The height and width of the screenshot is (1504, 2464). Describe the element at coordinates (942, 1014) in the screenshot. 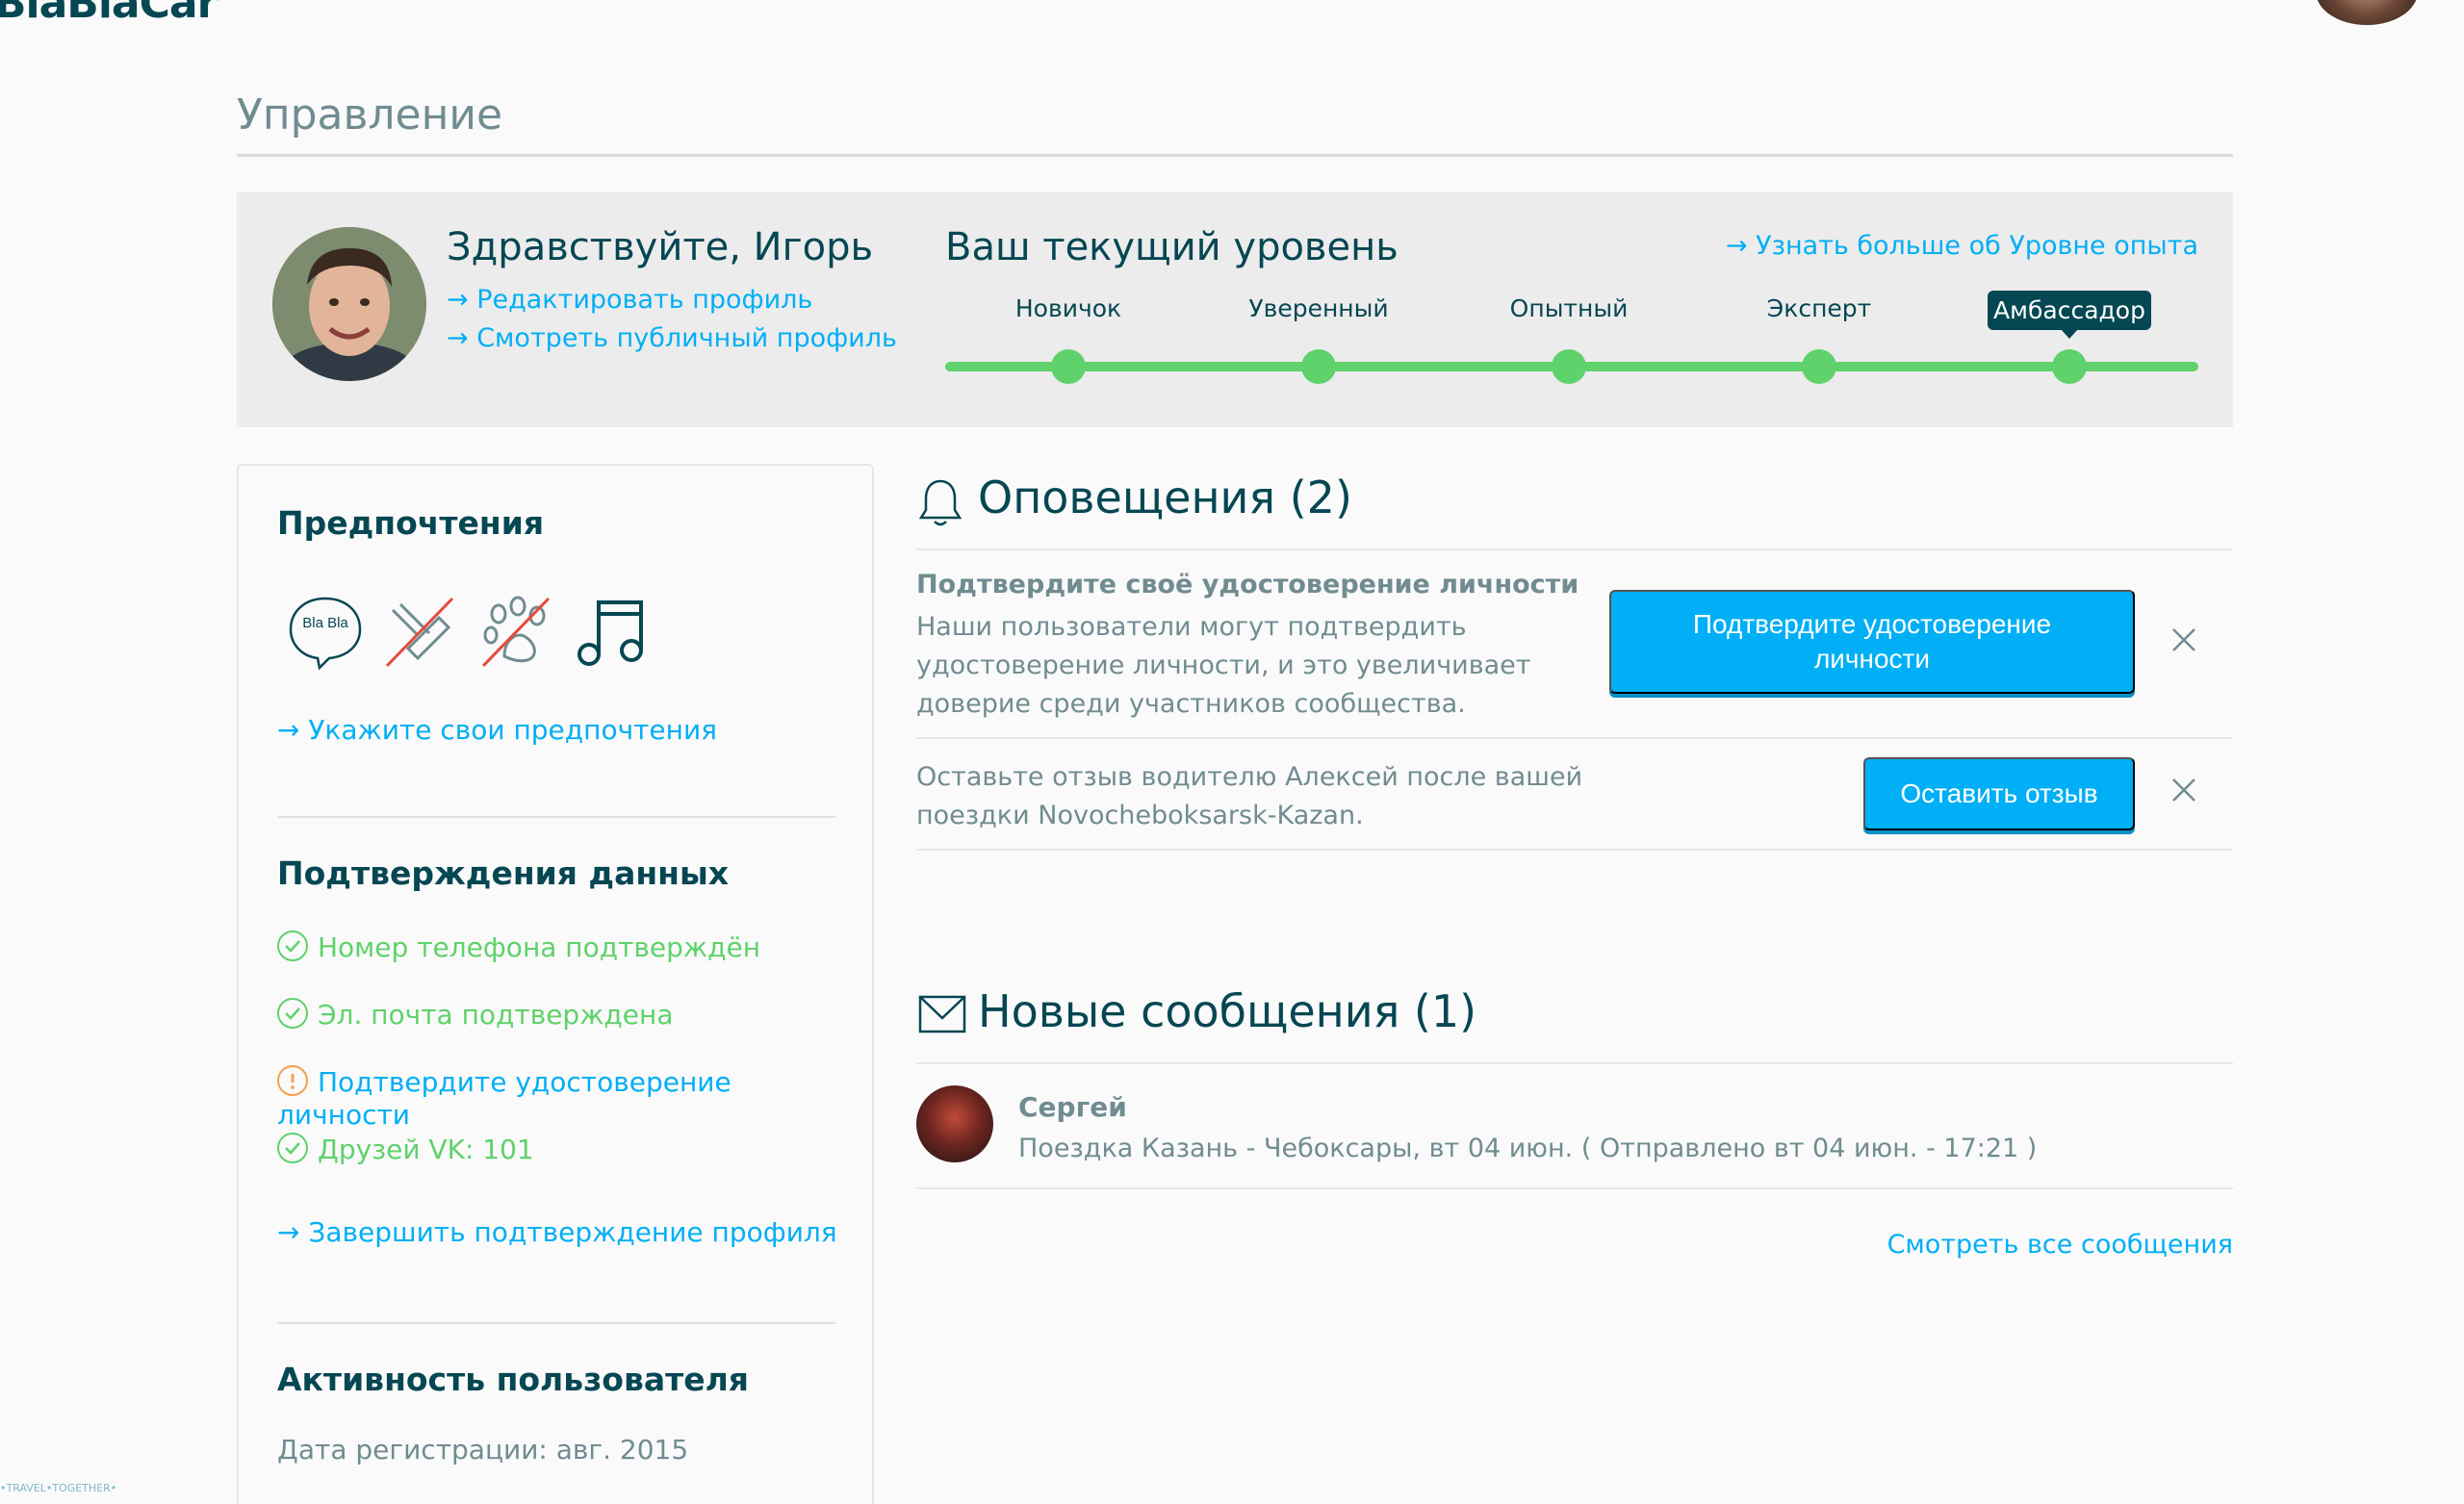

I see `envelope-icon` at that location.